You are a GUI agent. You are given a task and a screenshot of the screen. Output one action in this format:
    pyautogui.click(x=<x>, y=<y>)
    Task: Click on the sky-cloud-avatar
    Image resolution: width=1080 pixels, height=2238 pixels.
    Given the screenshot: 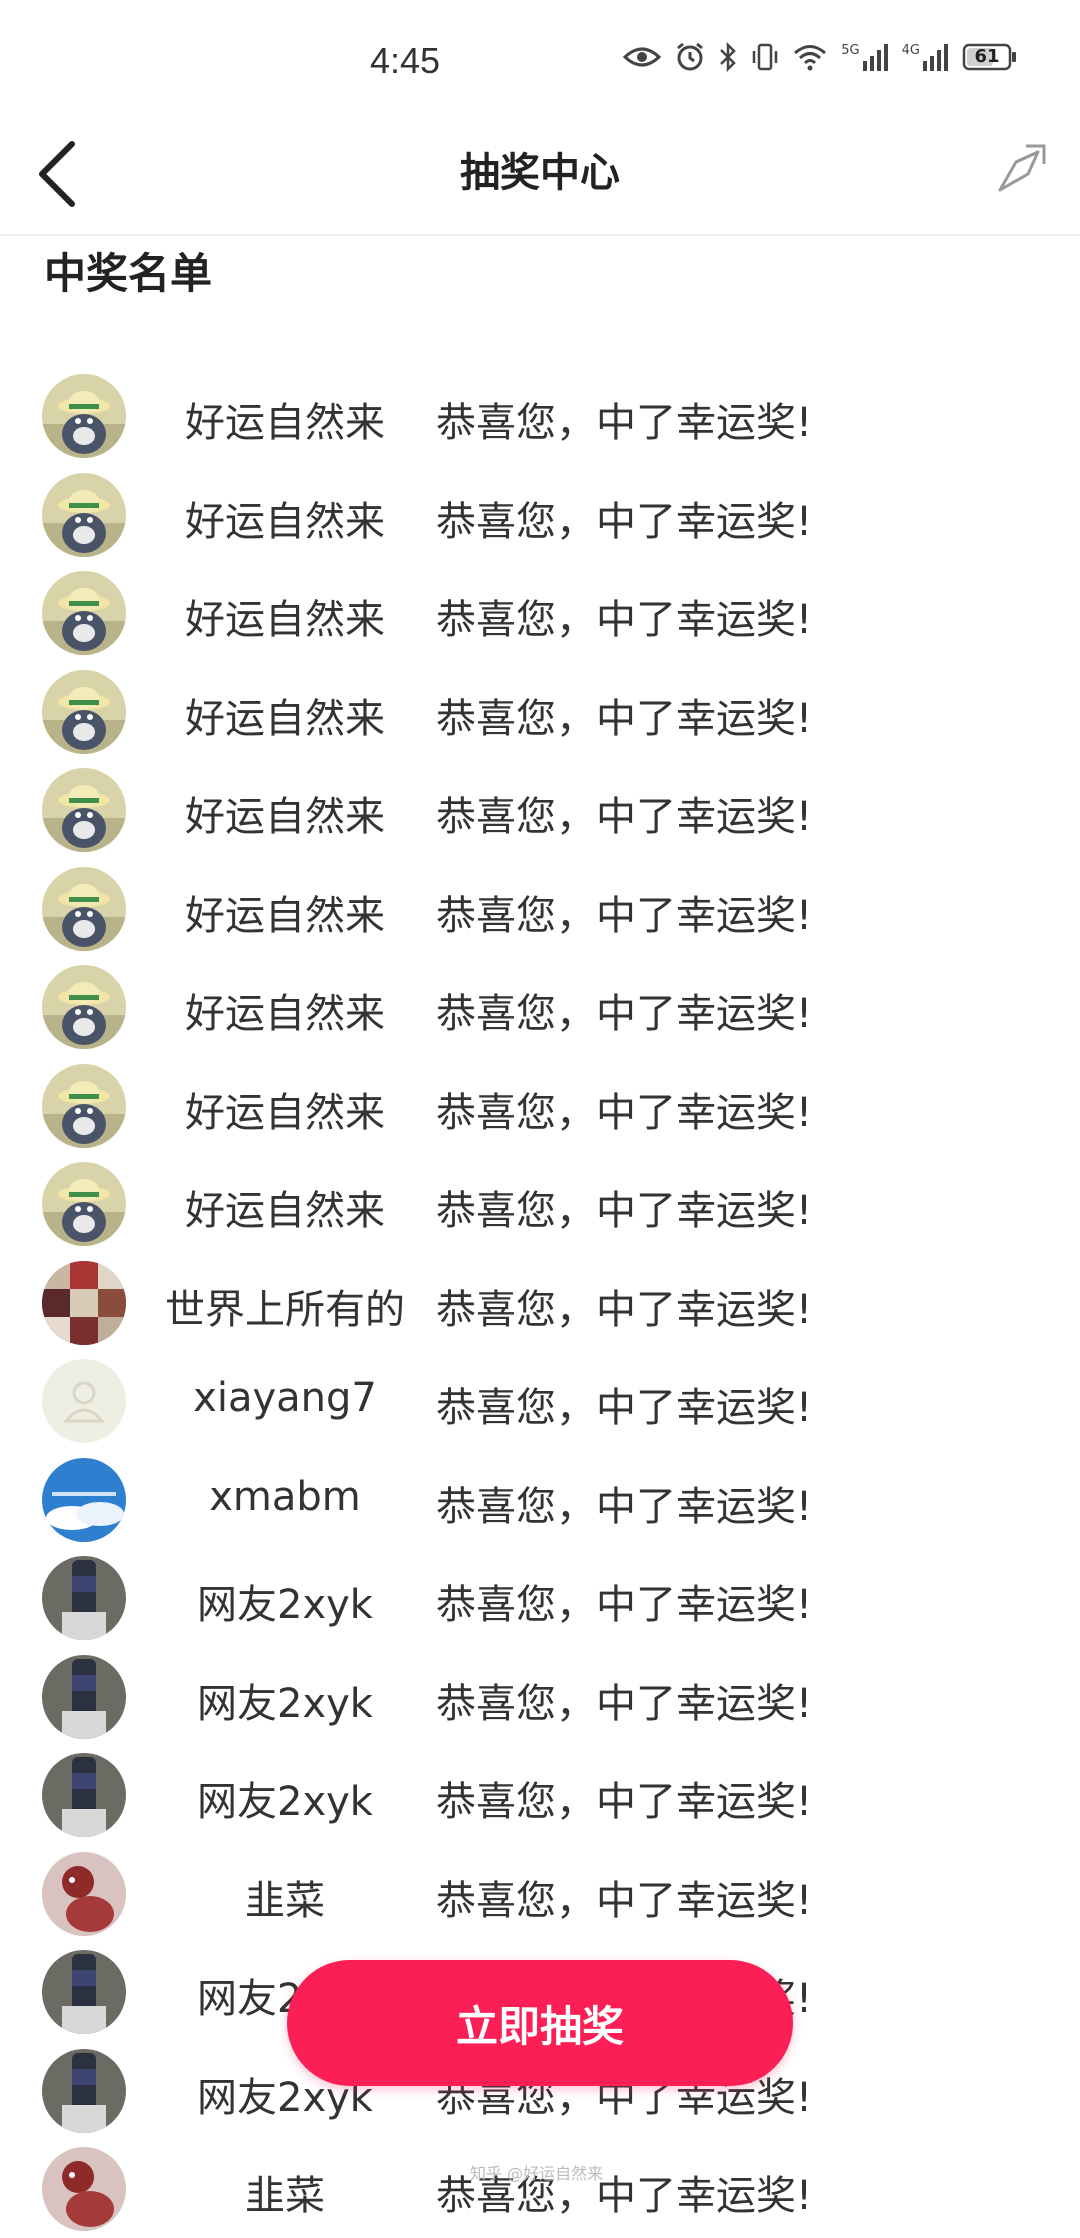 What is the action you would take?
    pyautogui.click(x=84, y=1499)
    